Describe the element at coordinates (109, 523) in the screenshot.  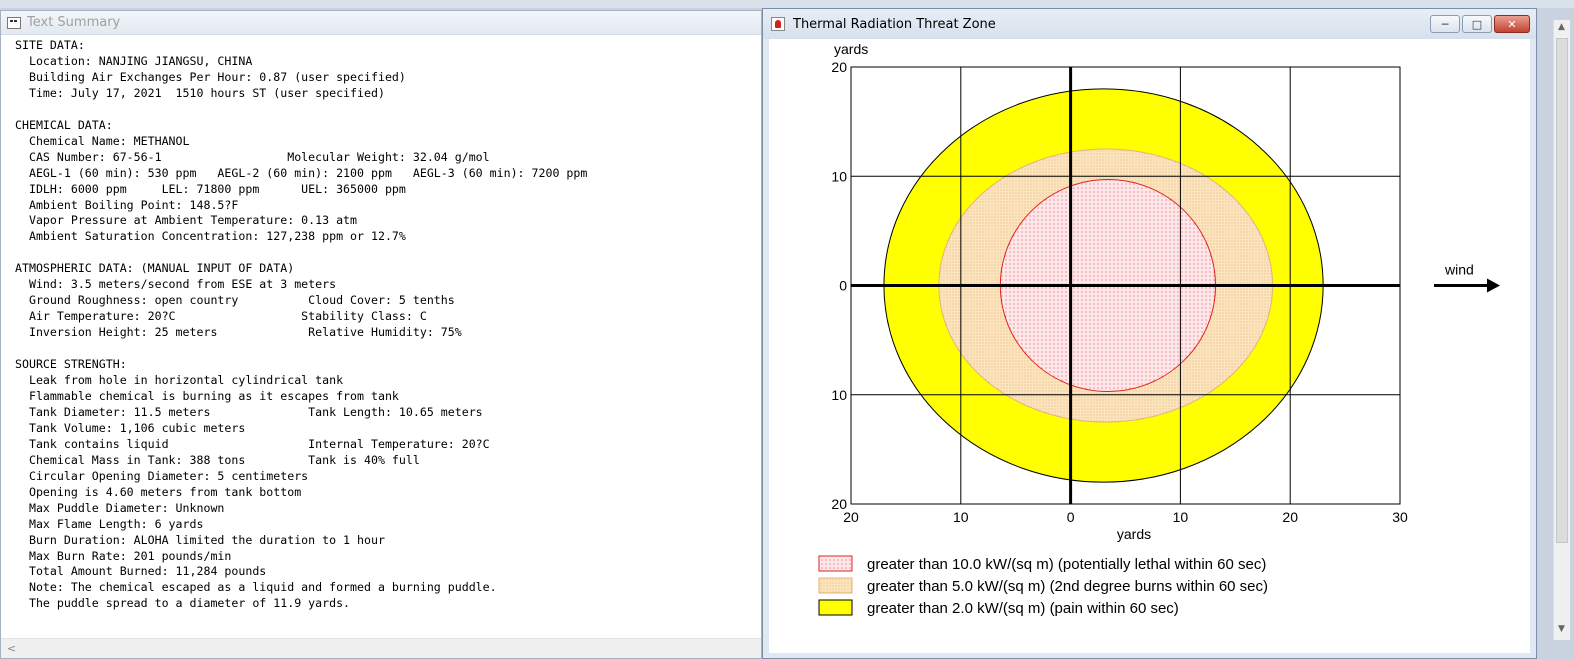
I see `summary-line: Max Flame Length: 6 yards` at that location.